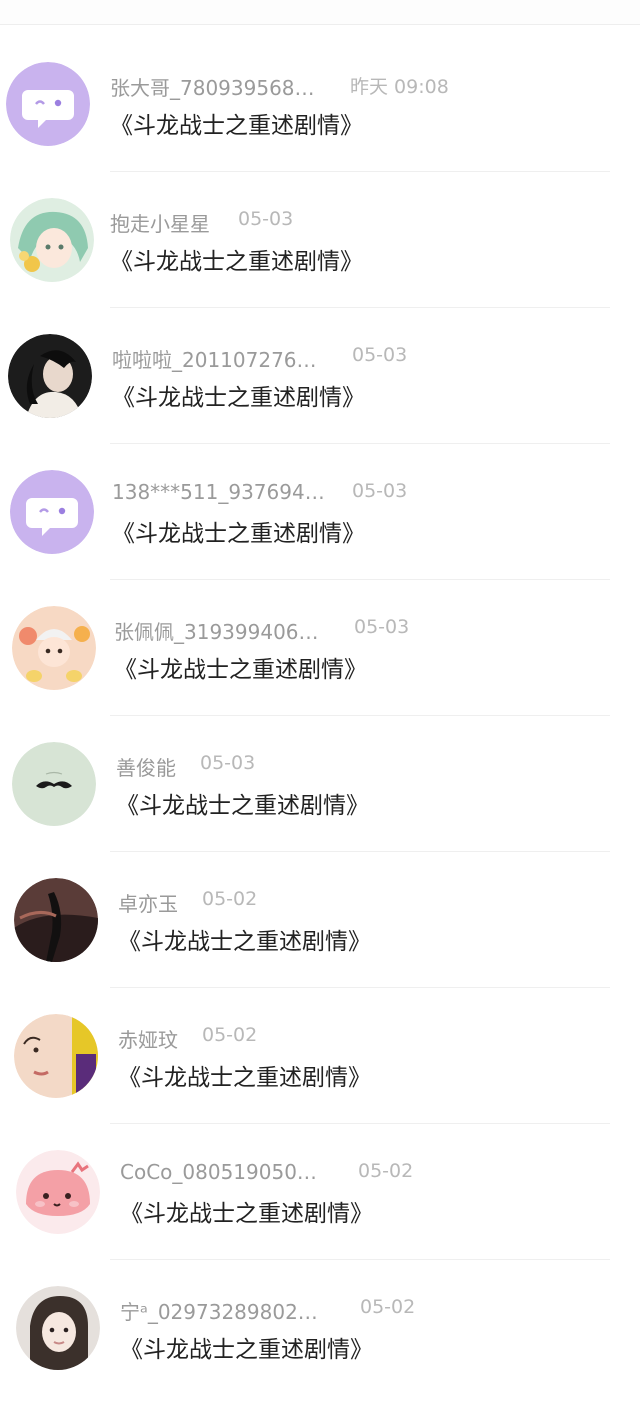 The width and height of the screenshot is (640, 1423). I want to click on list-item: 张大哥_780939568… 昨天 09:08 《斗龙战士之重述剧情》, so click(320, 104).